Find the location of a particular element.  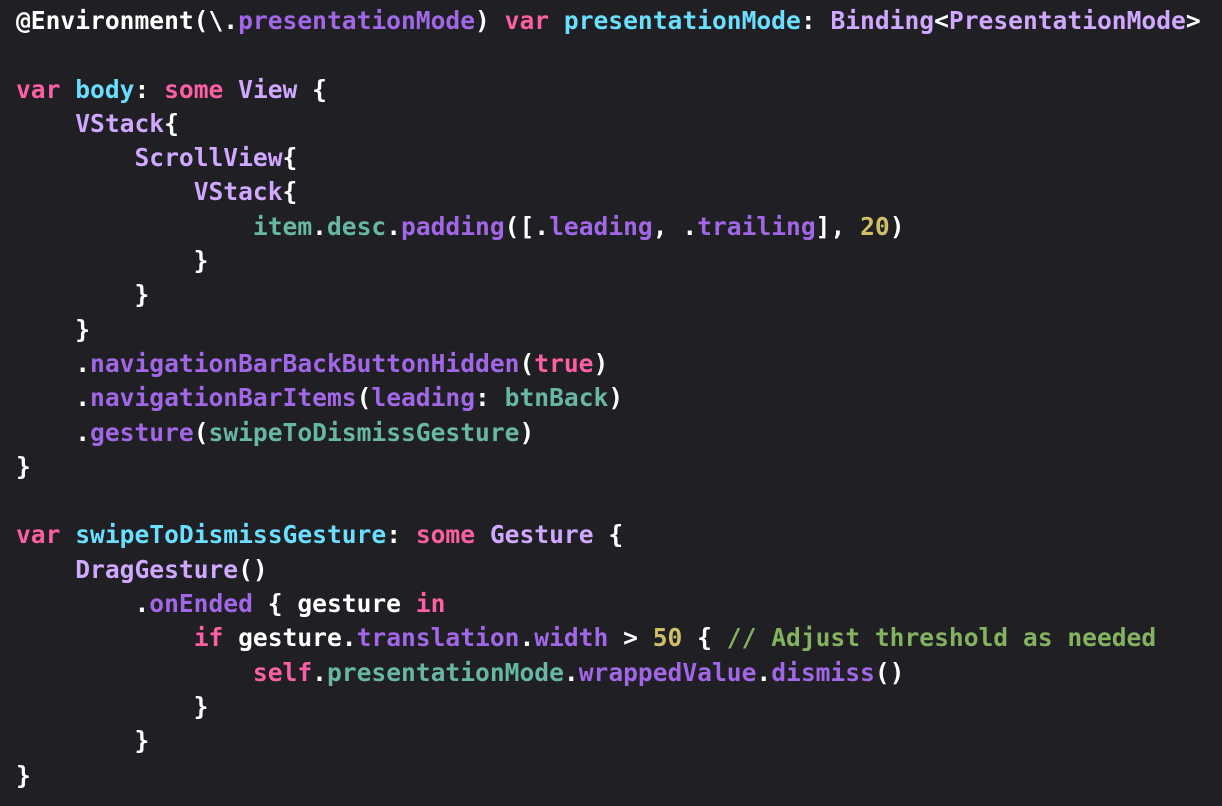

code-token-method: gesture is located at coordinates (142, 432).